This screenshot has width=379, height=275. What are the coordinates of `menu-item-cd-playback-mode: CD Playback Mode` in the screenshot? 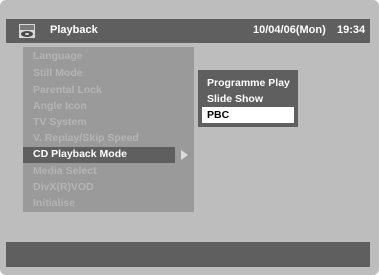 It's located at (105, 155).